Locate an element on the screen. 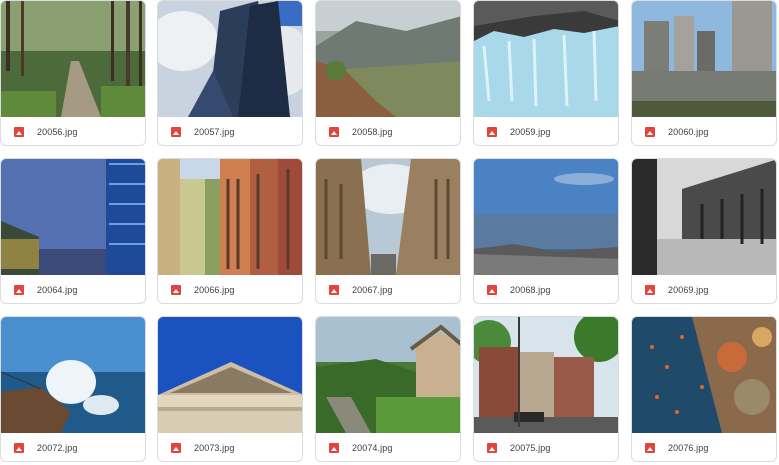 The image size is (779, 465). file-card: 20058.jpg is located at coordinates (388, 73).